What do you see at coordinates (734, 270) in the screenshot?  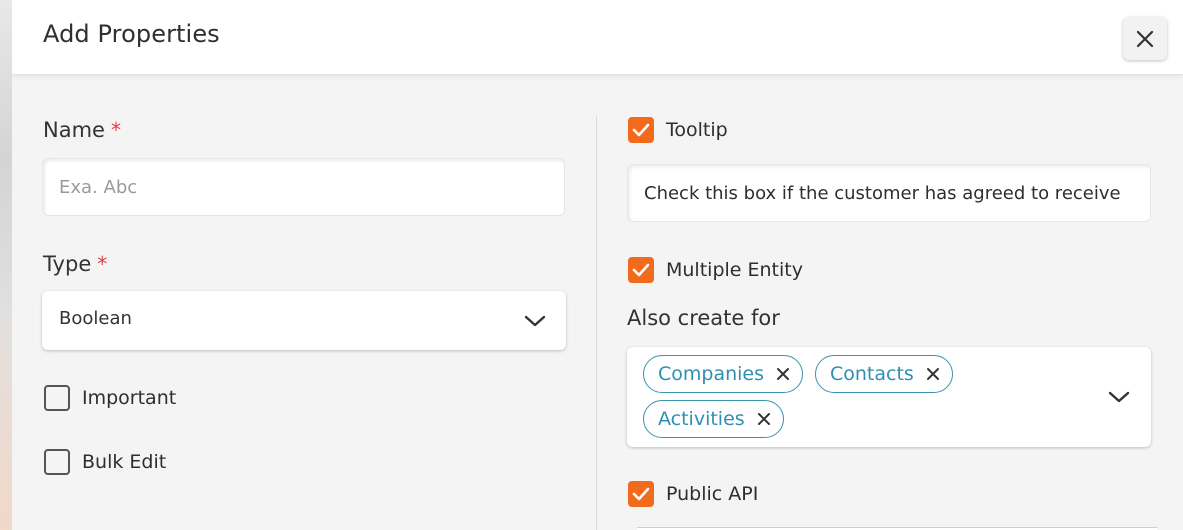 I see `multiple-entity-label: Multiple Entity` at bounding box center [734, 270].